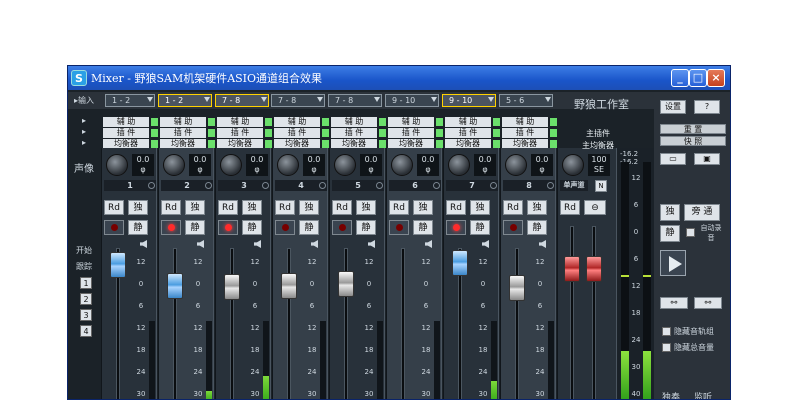 Image resolution: width=798 pixels, height=400 pixels. What do you see at coordinates (674, 303) in the screenshot?
I see `link-left-button: ⚯` at bounding box center [674, 303].